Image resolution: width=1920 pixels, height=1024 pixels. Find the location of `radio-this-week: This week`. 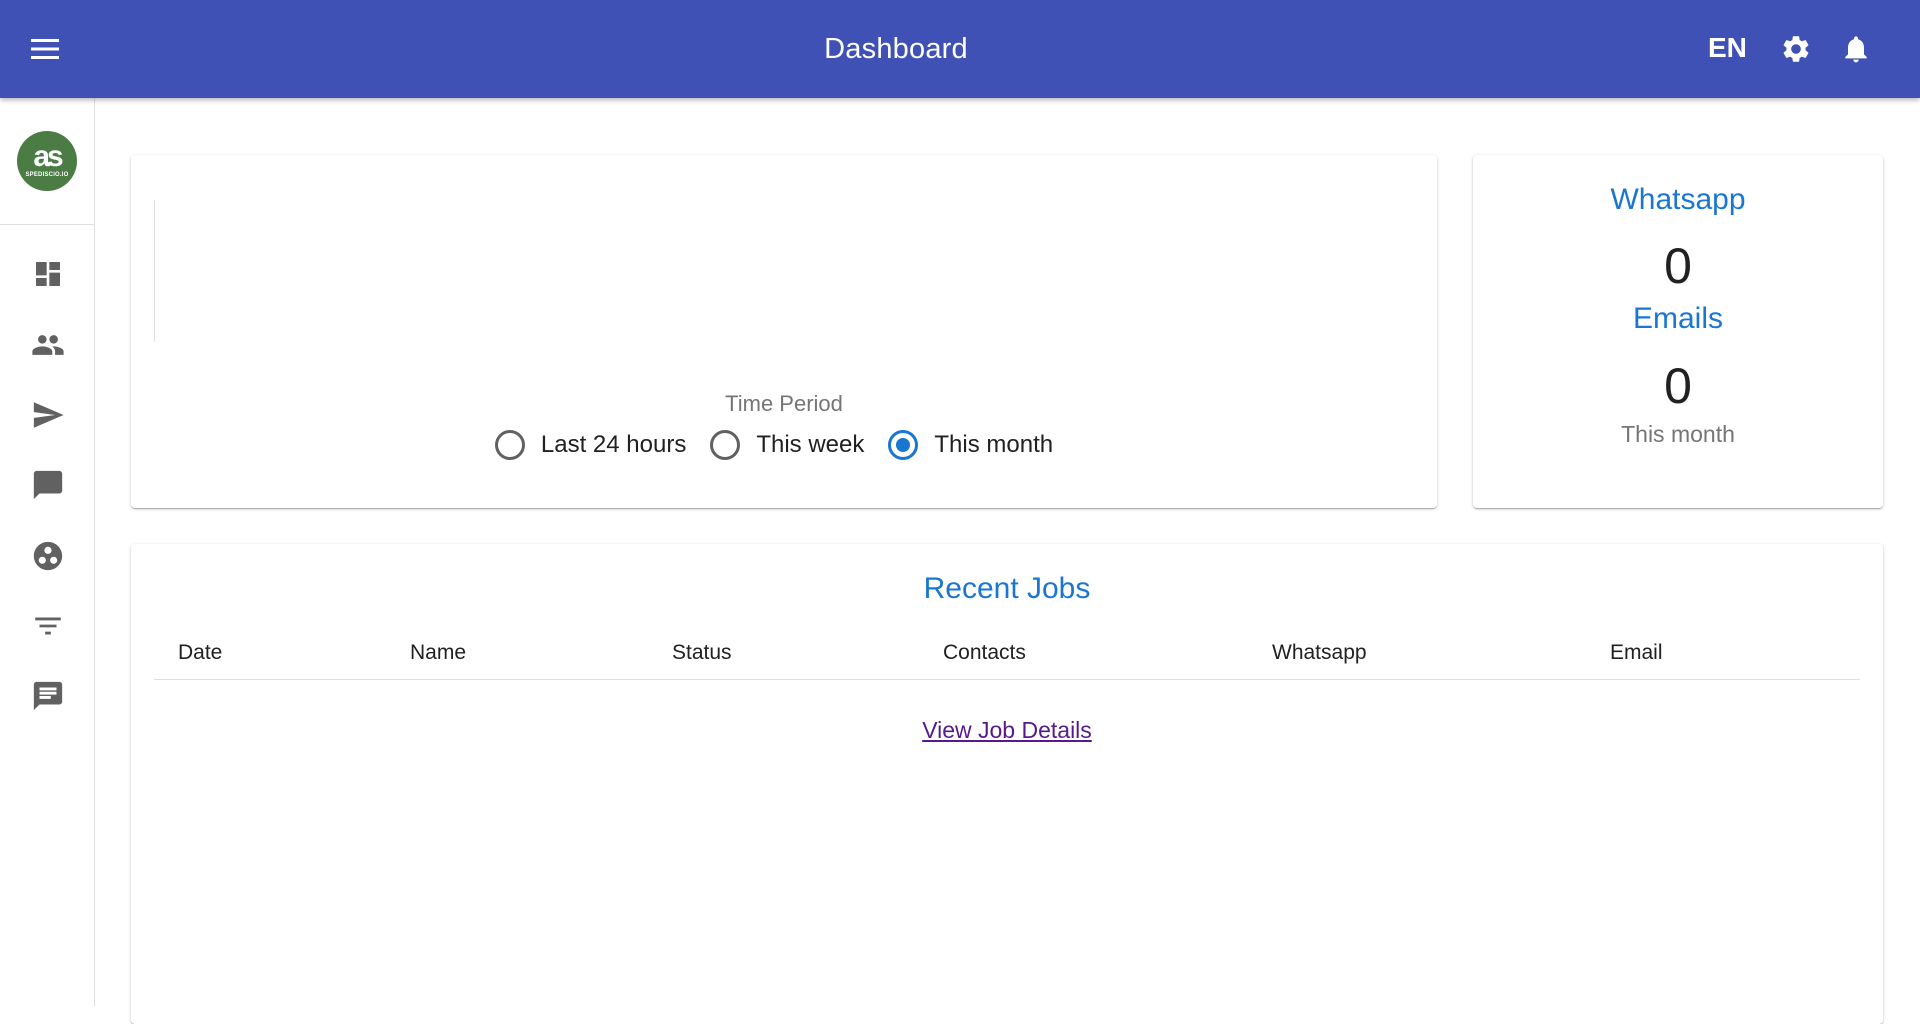

radio-this-week: This week is located at coordinates (787, 445).